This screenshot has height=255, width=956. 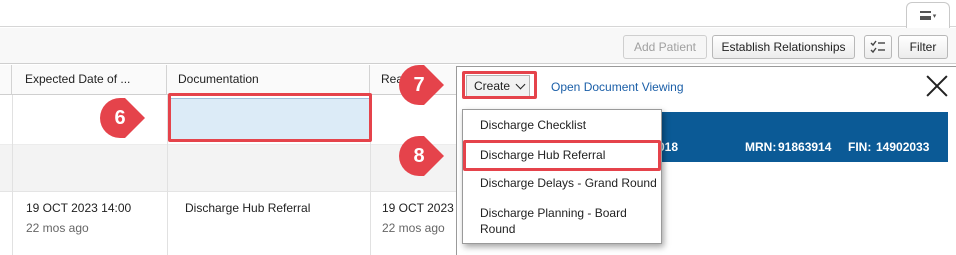 What do you see at coordinates (925, 15) in the screenshot?
I see `hamburger-menu-icon` at bounding box center [925, 15].